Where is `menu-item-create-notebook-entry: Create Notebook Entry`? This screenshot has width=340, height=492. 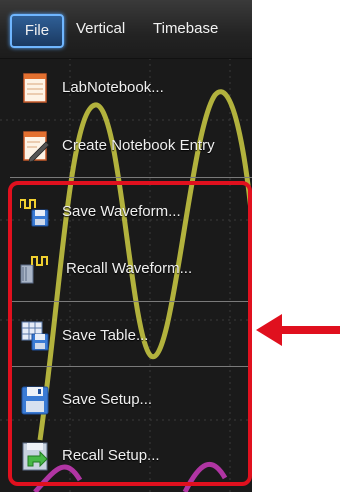
menu-item-create-notebook-entry: Create Notebook Entry is located at coordinates (131, 146).